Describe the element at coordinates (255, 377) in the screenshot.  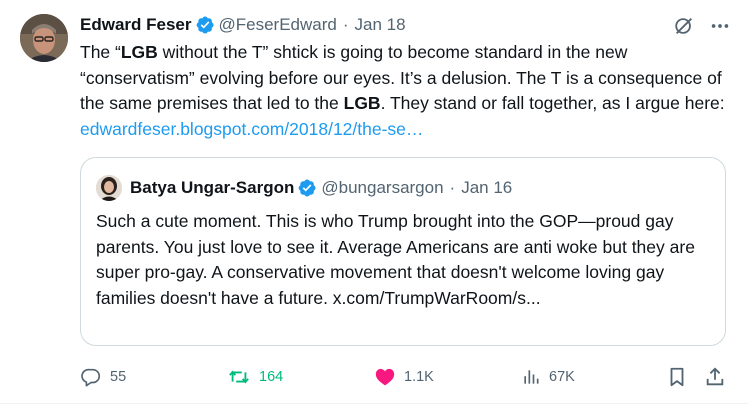
I see `retweet-button: 164` at that location.